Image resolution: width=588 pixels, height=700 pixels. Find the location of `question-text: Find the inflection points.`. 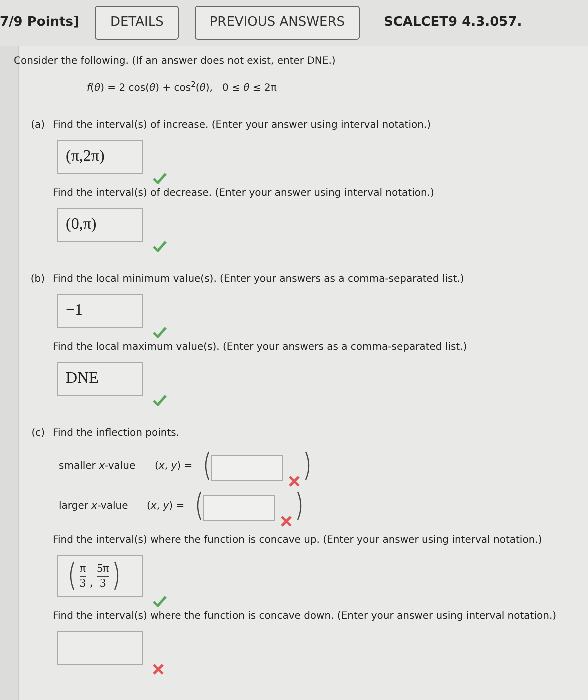

question-text: Find the inflection points. is located at coordinates (116, 434).